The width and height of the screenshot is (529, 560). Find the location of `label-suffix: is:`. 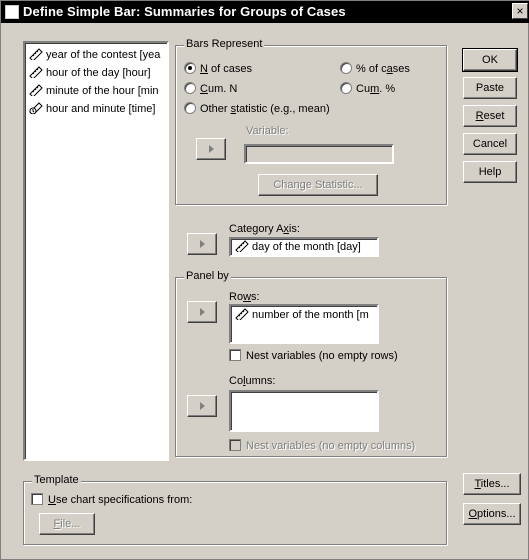

label-suffix: is: is located at coordinates (294, 229).